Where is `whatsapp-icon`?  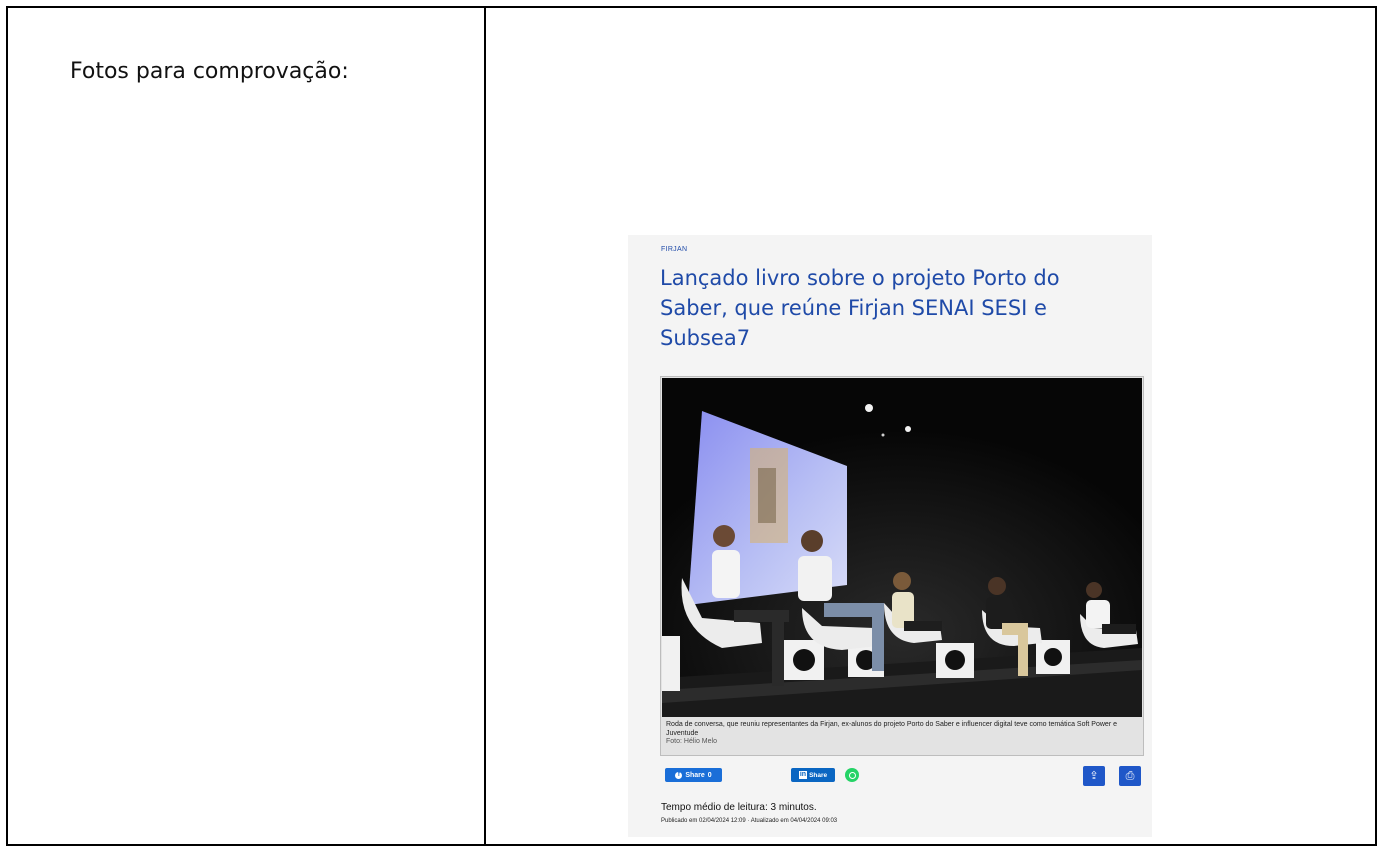
whatsapp-icon is located at coordinates (852, 775).